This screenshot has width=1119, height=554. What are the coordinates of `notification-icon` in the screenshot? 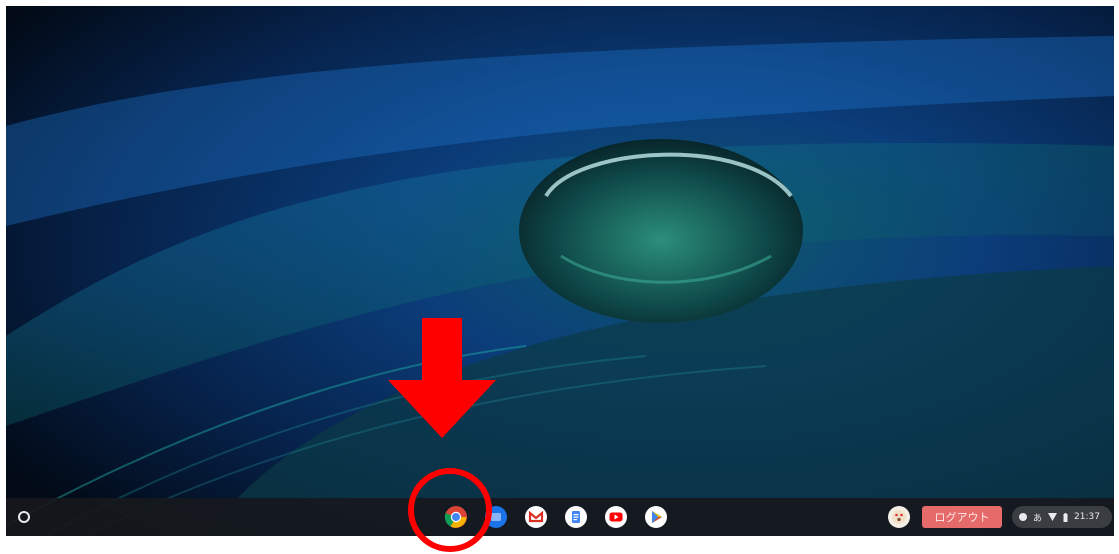 It's located at (1023, 517).